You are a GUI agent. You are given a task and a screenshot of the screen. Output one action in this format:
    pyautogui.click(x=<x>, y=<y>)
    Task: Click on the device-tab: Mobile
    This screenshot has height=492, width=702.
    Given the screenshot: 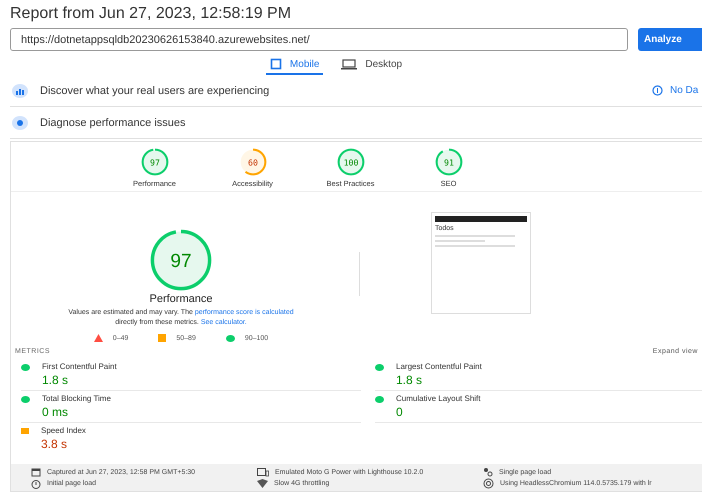 What is the action you would take?
    pyautogui.click(x=295, y=66)
    